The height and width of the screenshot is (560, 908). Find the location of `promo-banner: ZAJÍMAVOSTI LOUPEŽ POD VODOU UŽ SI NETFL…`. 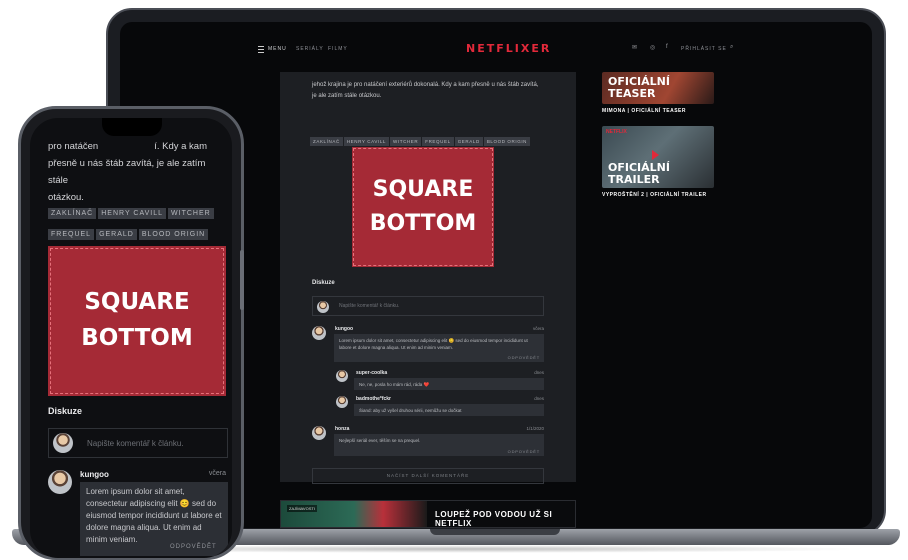

promo-banner: ZAJÍMAVOSTI LOUPEŽ POD VODOU UŽ SI NETFL… is located at coordinates (428, 514).